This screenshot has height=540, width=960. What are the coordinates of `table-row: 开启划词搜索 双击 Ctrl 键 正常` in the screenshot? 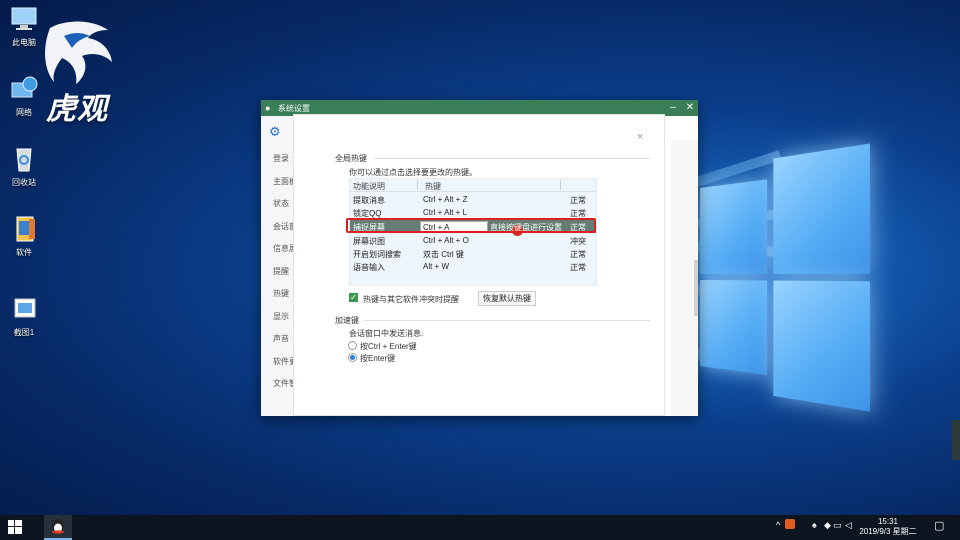 It's located at (473, 253).